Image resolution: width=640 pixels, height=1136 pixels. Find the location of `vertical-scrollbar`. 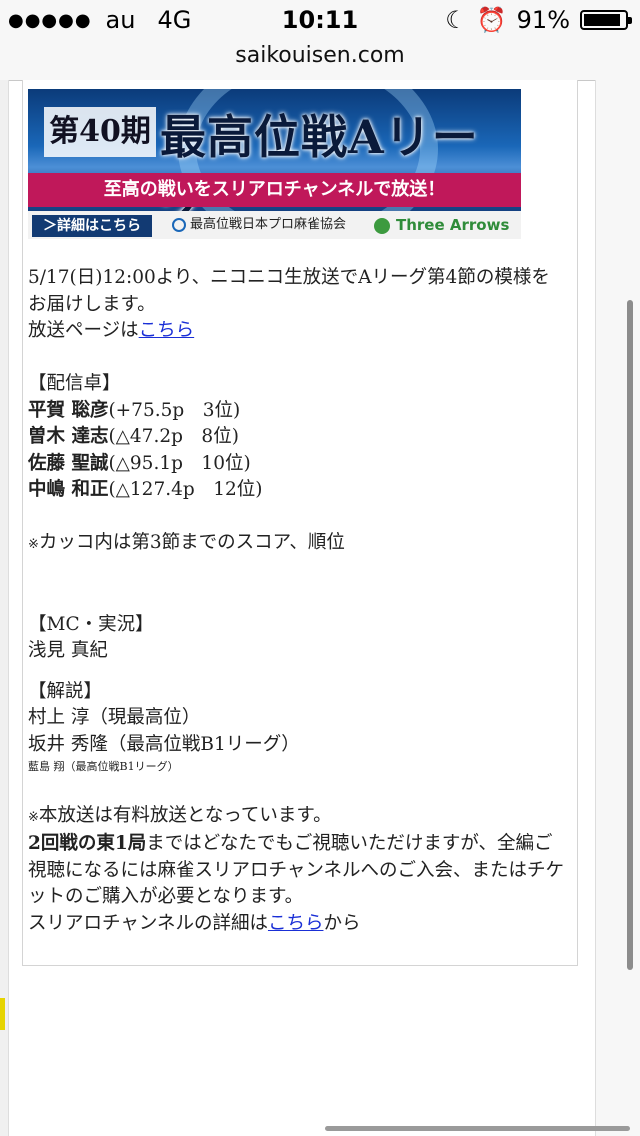

vertical-scrollbar is located at coordinates (630, 635).